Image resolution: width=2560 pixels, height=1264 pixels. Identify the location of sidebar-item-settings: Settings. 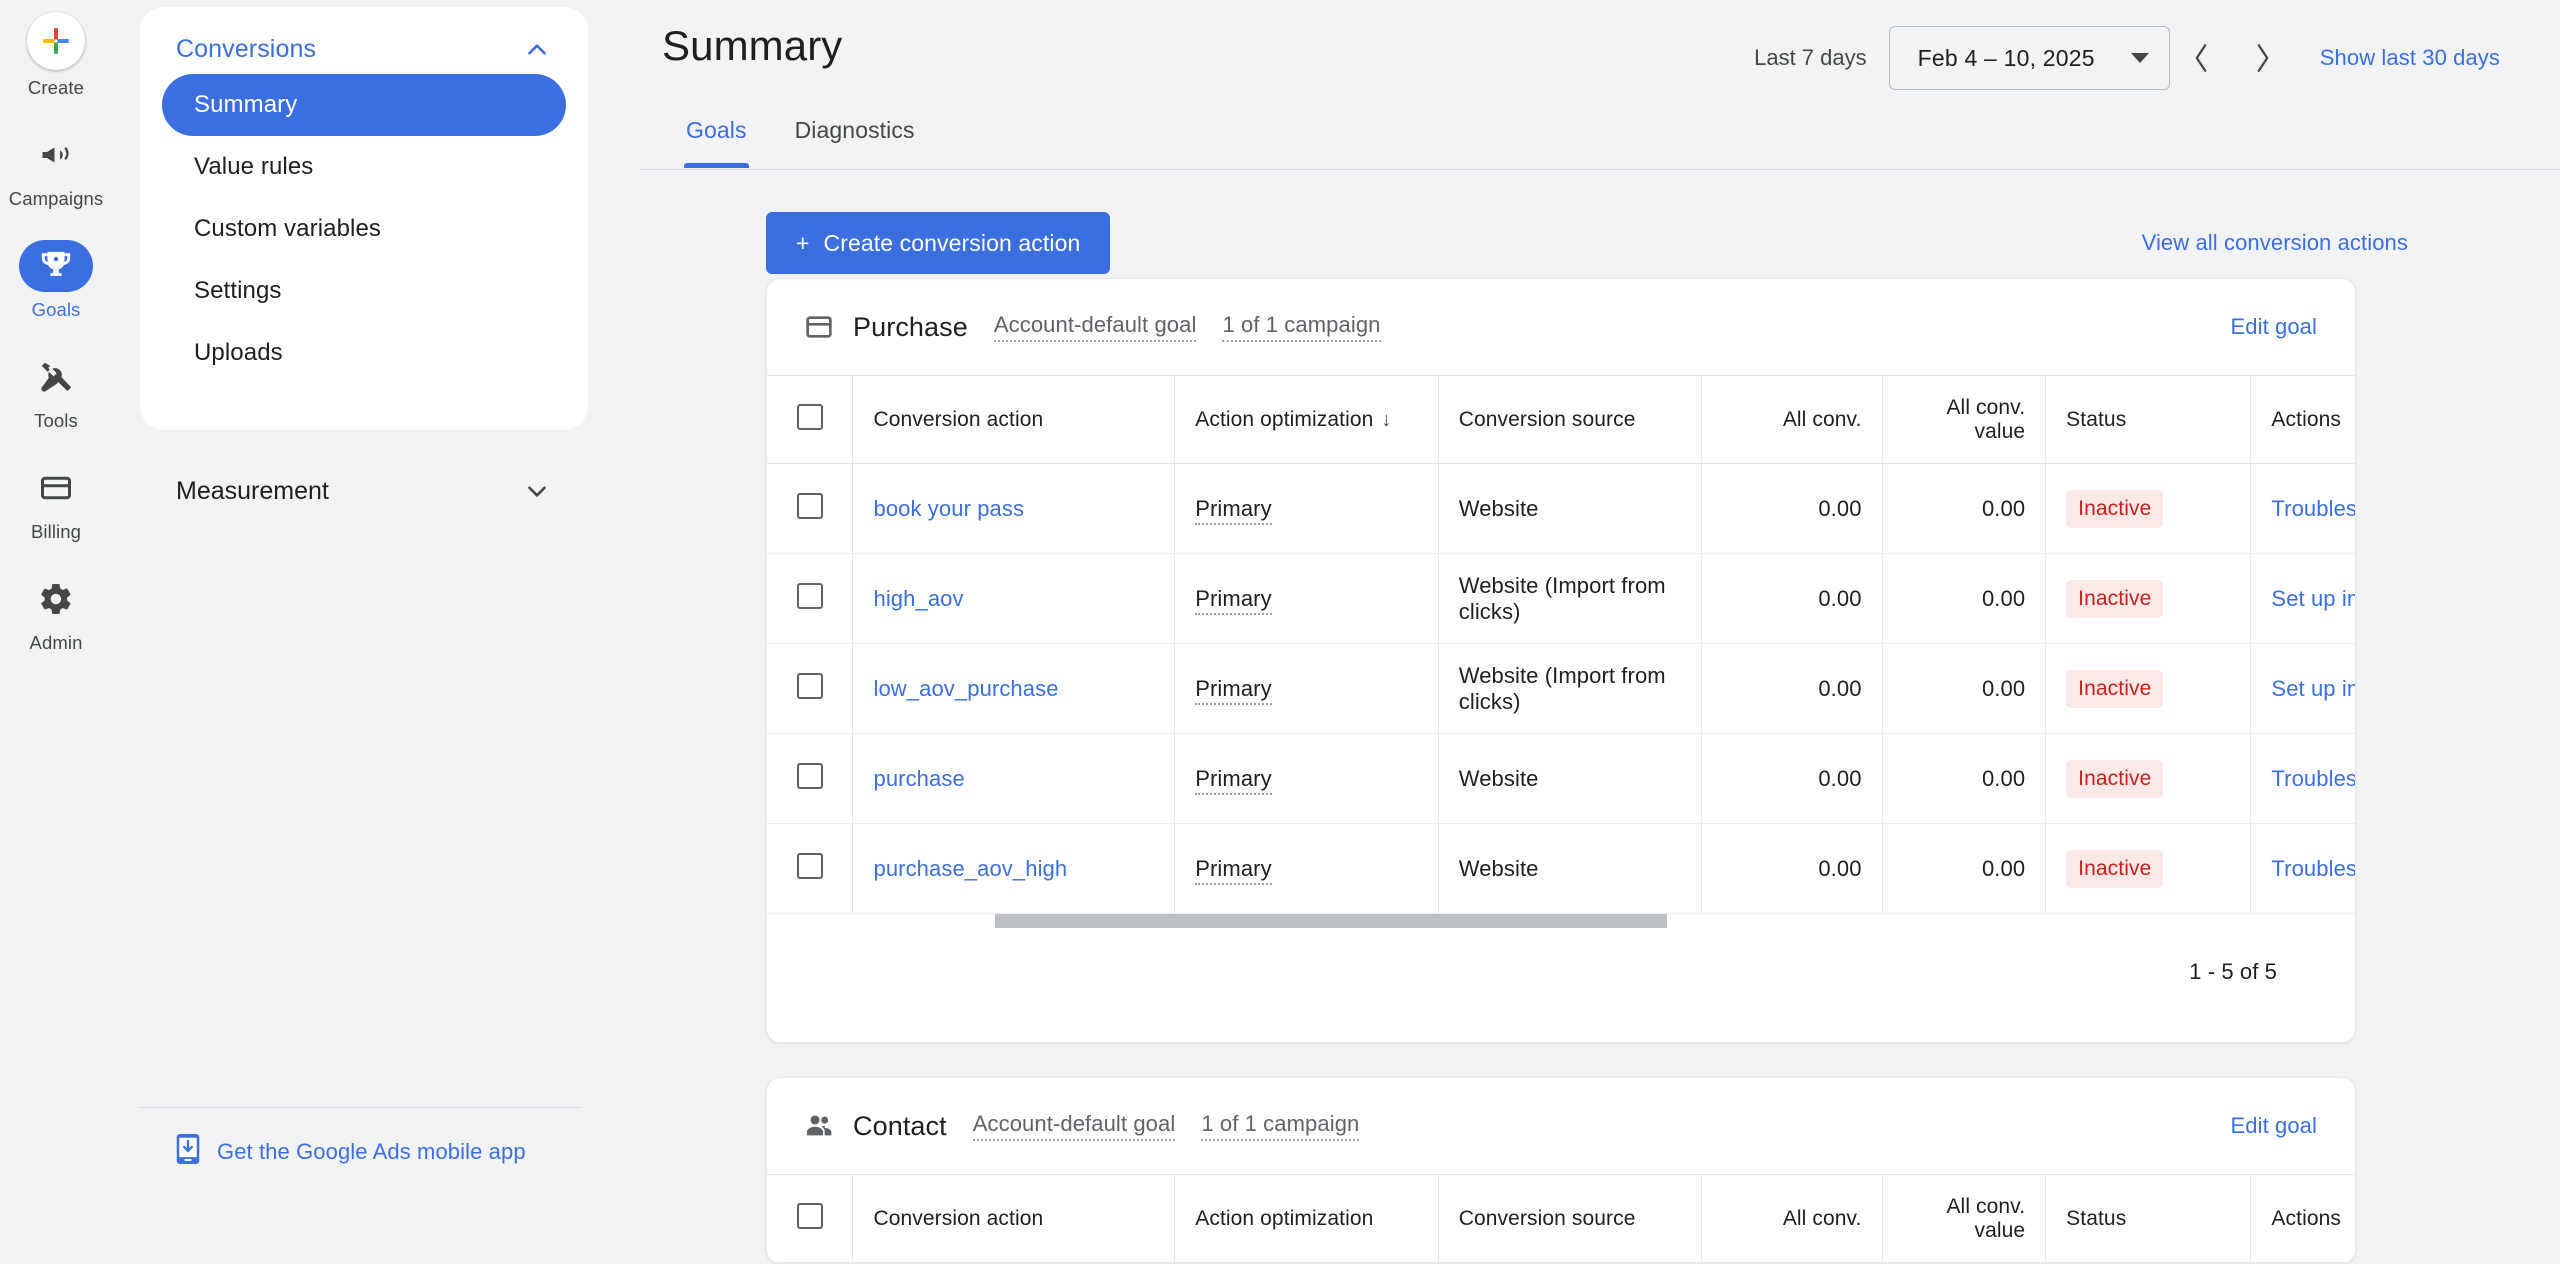
(349, 291).